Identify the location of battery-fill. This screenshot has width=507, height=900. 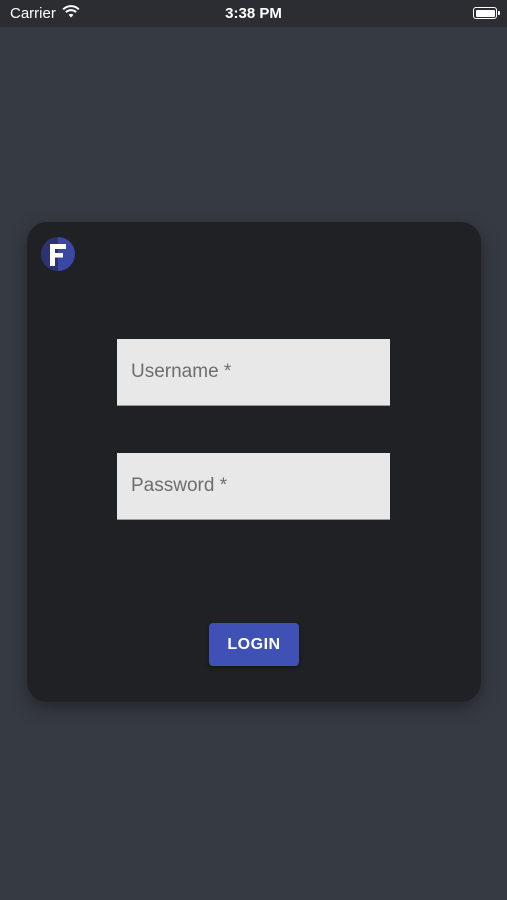
(485, 13).